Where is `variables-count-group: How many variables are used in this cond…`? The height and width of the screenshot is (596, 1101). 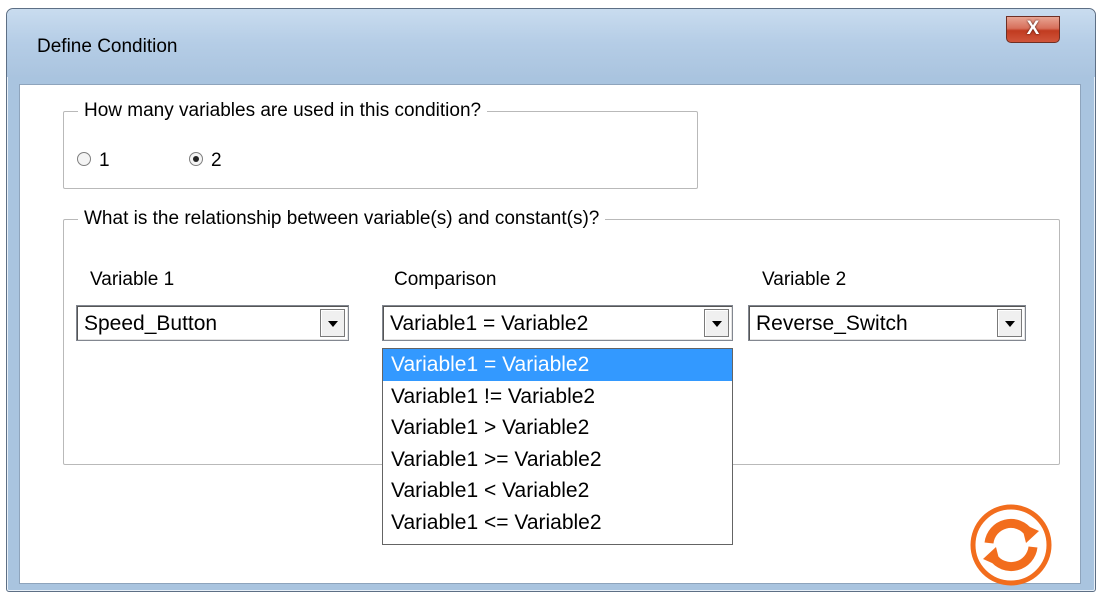 variables-count-group: How many variables are used in this cond… is located at coordinates (380, 144).